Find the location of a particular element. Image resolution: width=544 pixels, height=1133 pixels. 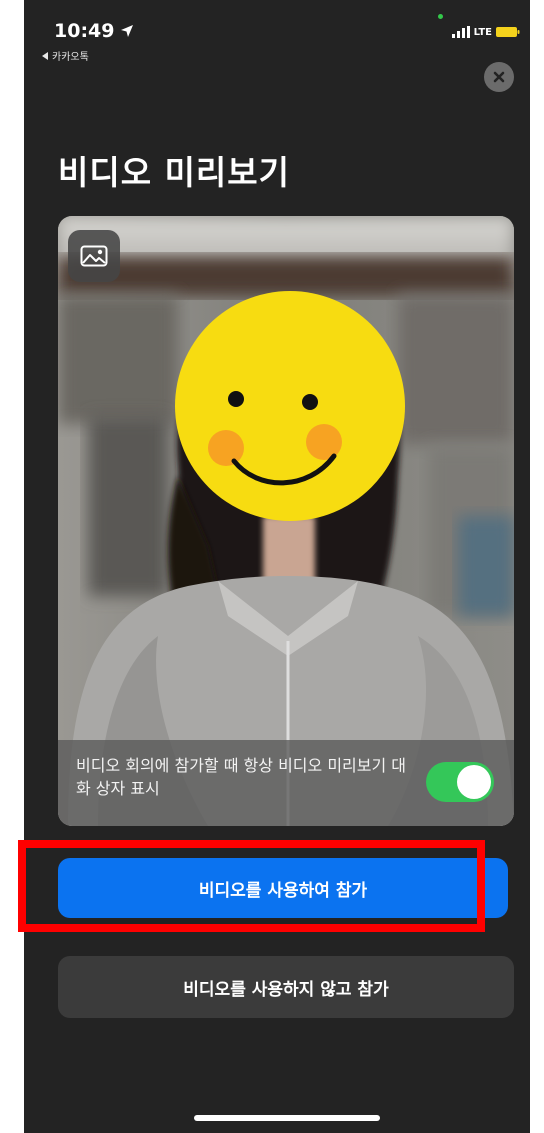

location-arrow-icon is located at coordinates (127, 31).